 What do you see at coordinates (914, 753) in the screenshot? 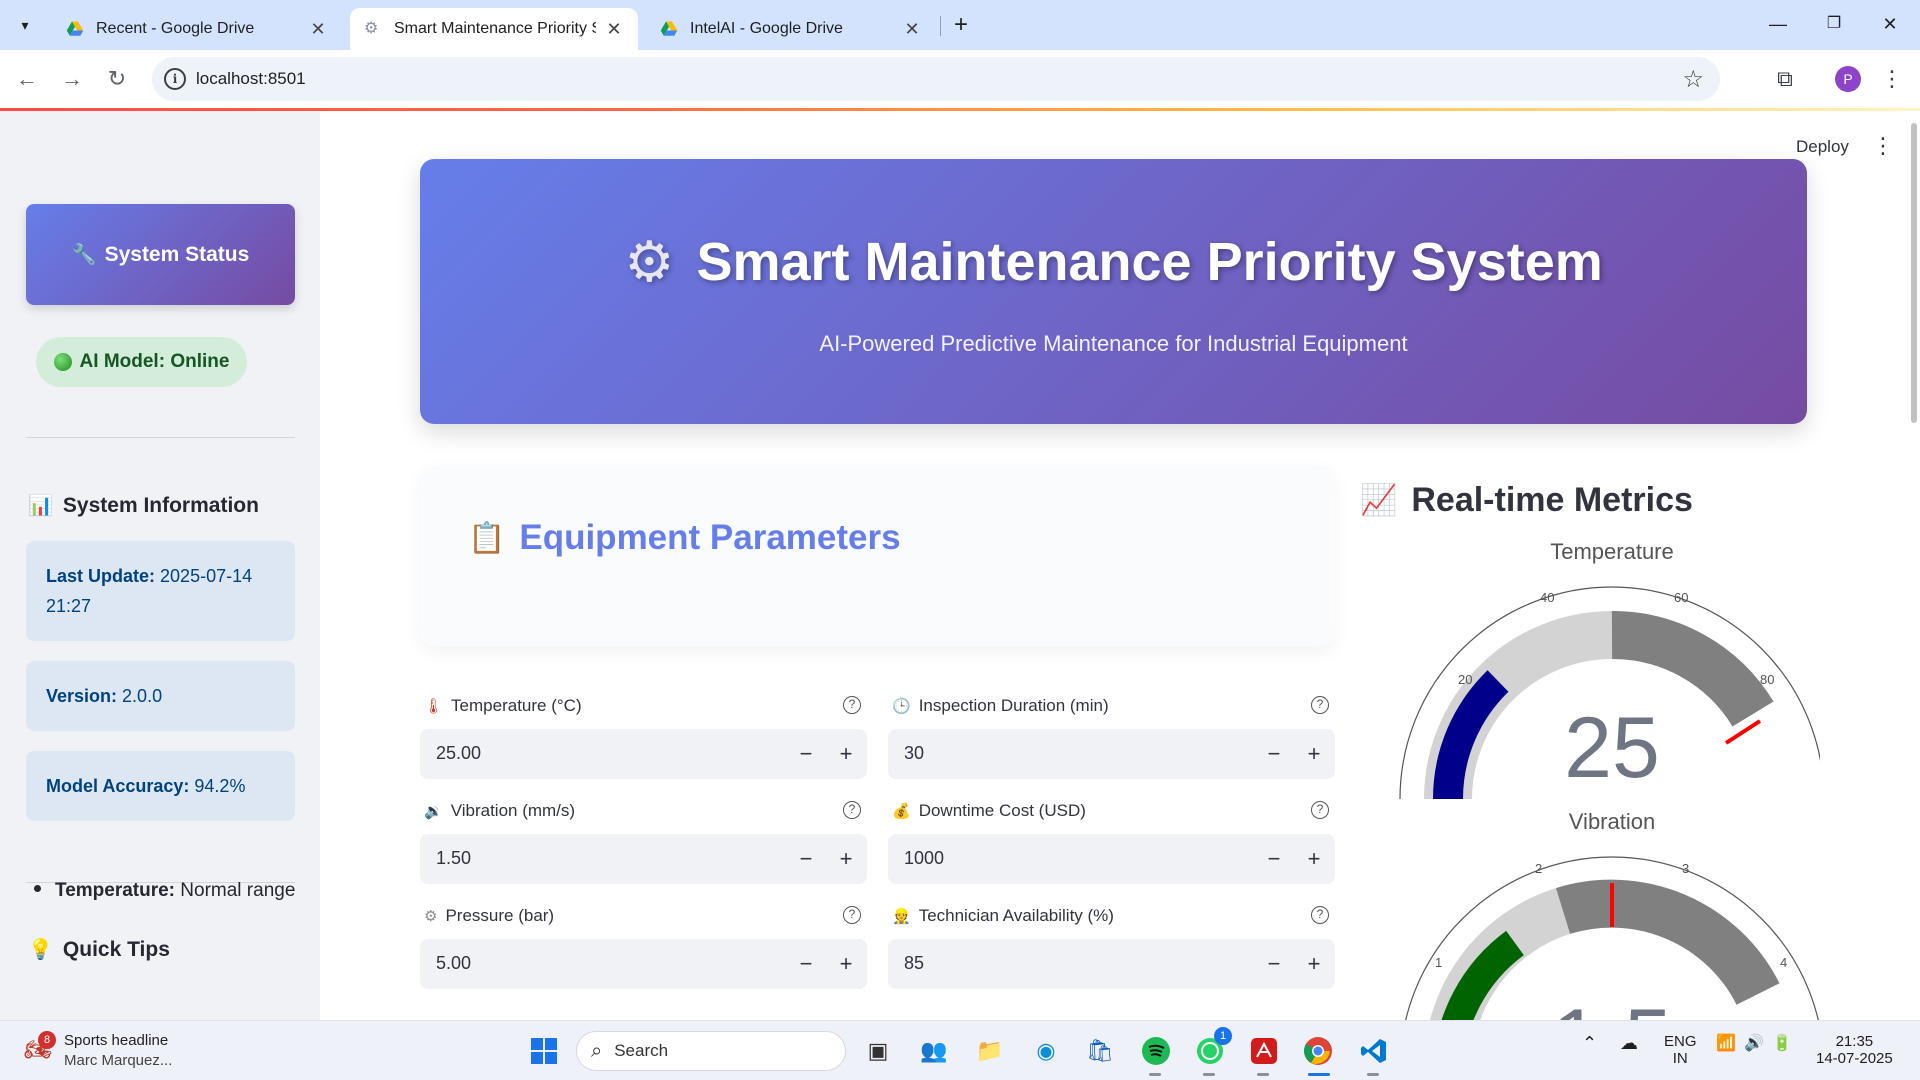
I see `inspection-duration-value: 30` at bounding box center [914, 753].